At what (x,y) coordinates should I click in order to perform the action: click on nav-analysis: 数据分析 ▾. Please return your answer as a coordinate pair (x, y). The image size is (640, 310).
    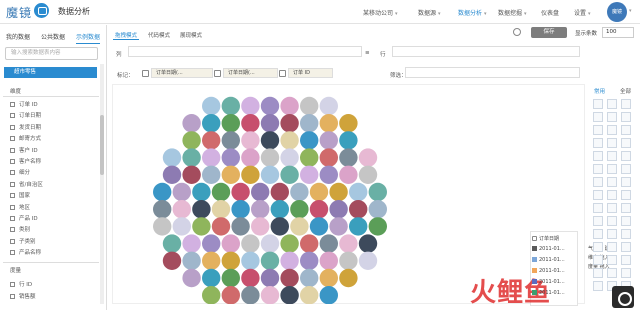
    Looking at the image, I should click on (472, 12).